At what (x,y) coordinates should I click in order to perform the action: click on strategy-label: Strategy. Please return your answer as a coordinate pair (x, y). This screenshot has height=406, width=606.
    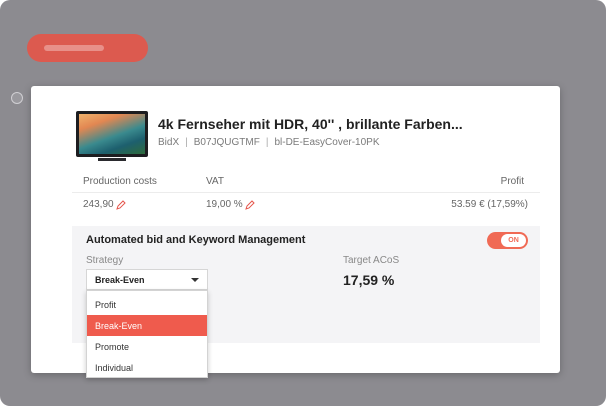
    Looking at the image, I should click on (105, 260).